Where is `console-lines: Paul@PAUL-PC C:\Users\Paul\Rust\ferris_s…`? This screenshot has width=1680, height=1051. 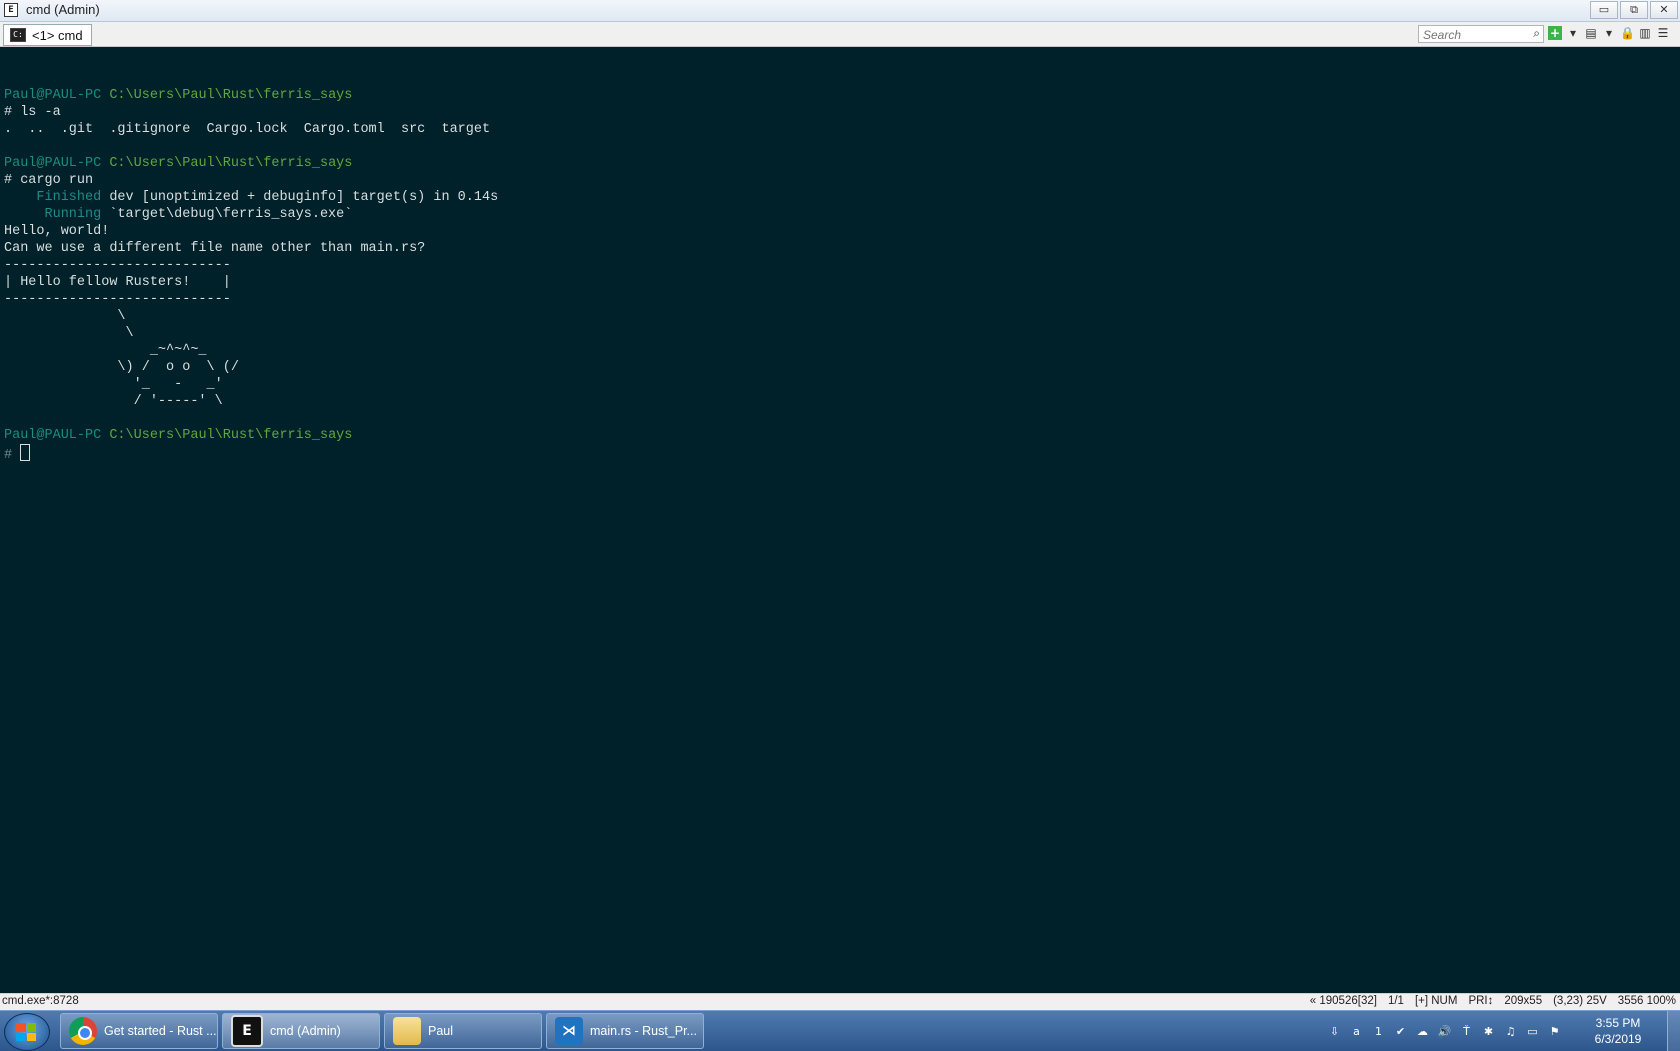 console-lines: Paul@PAUL-PC C:\Users\Paul\Rust\ferris_s… is located at coordinates (251, 266).